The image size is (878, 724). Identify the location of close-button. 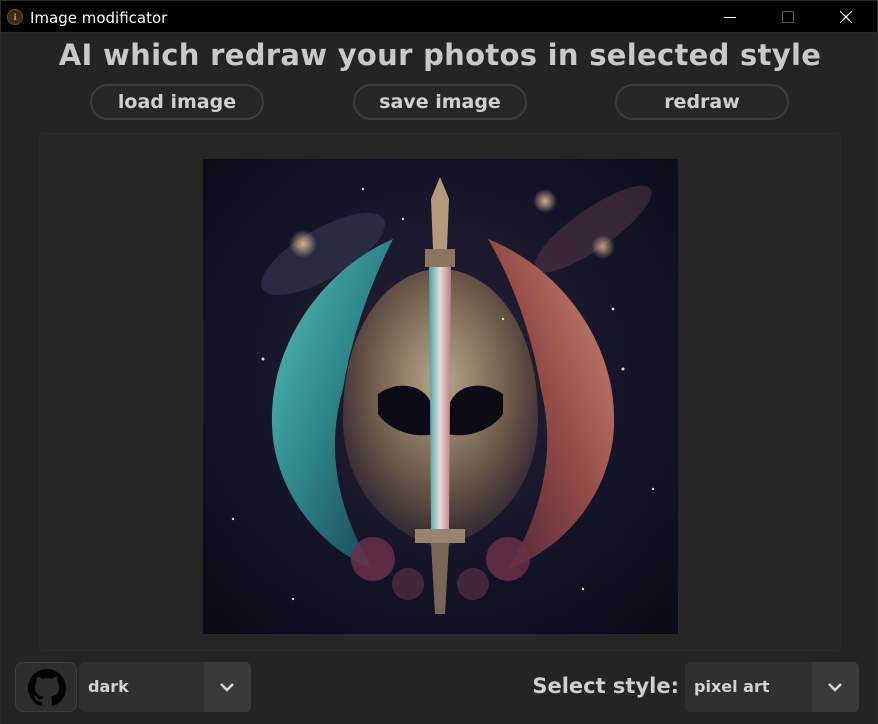
(846, 17).